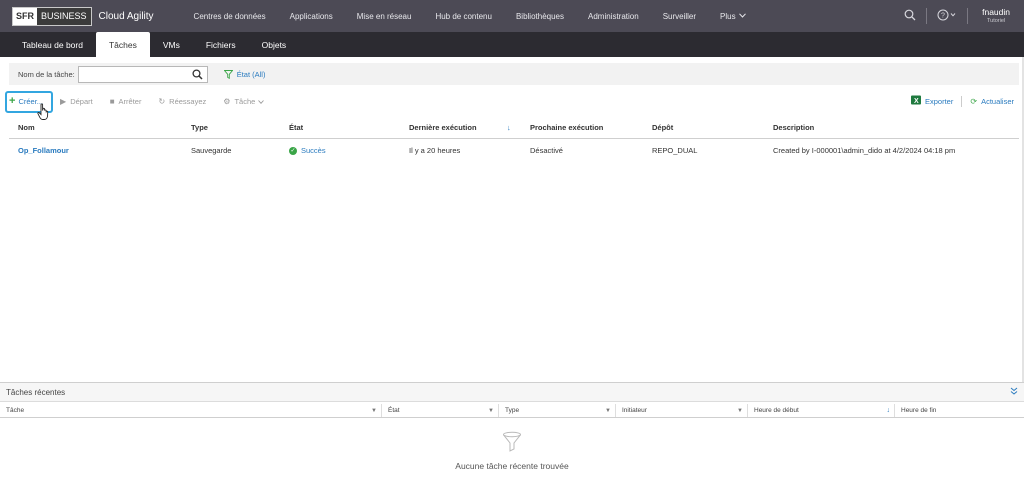 Image resolution: width=1024 pixels, height=498 pixels. I want to click on refresh-button: ⟳ Actualiser, so click(992, 101).